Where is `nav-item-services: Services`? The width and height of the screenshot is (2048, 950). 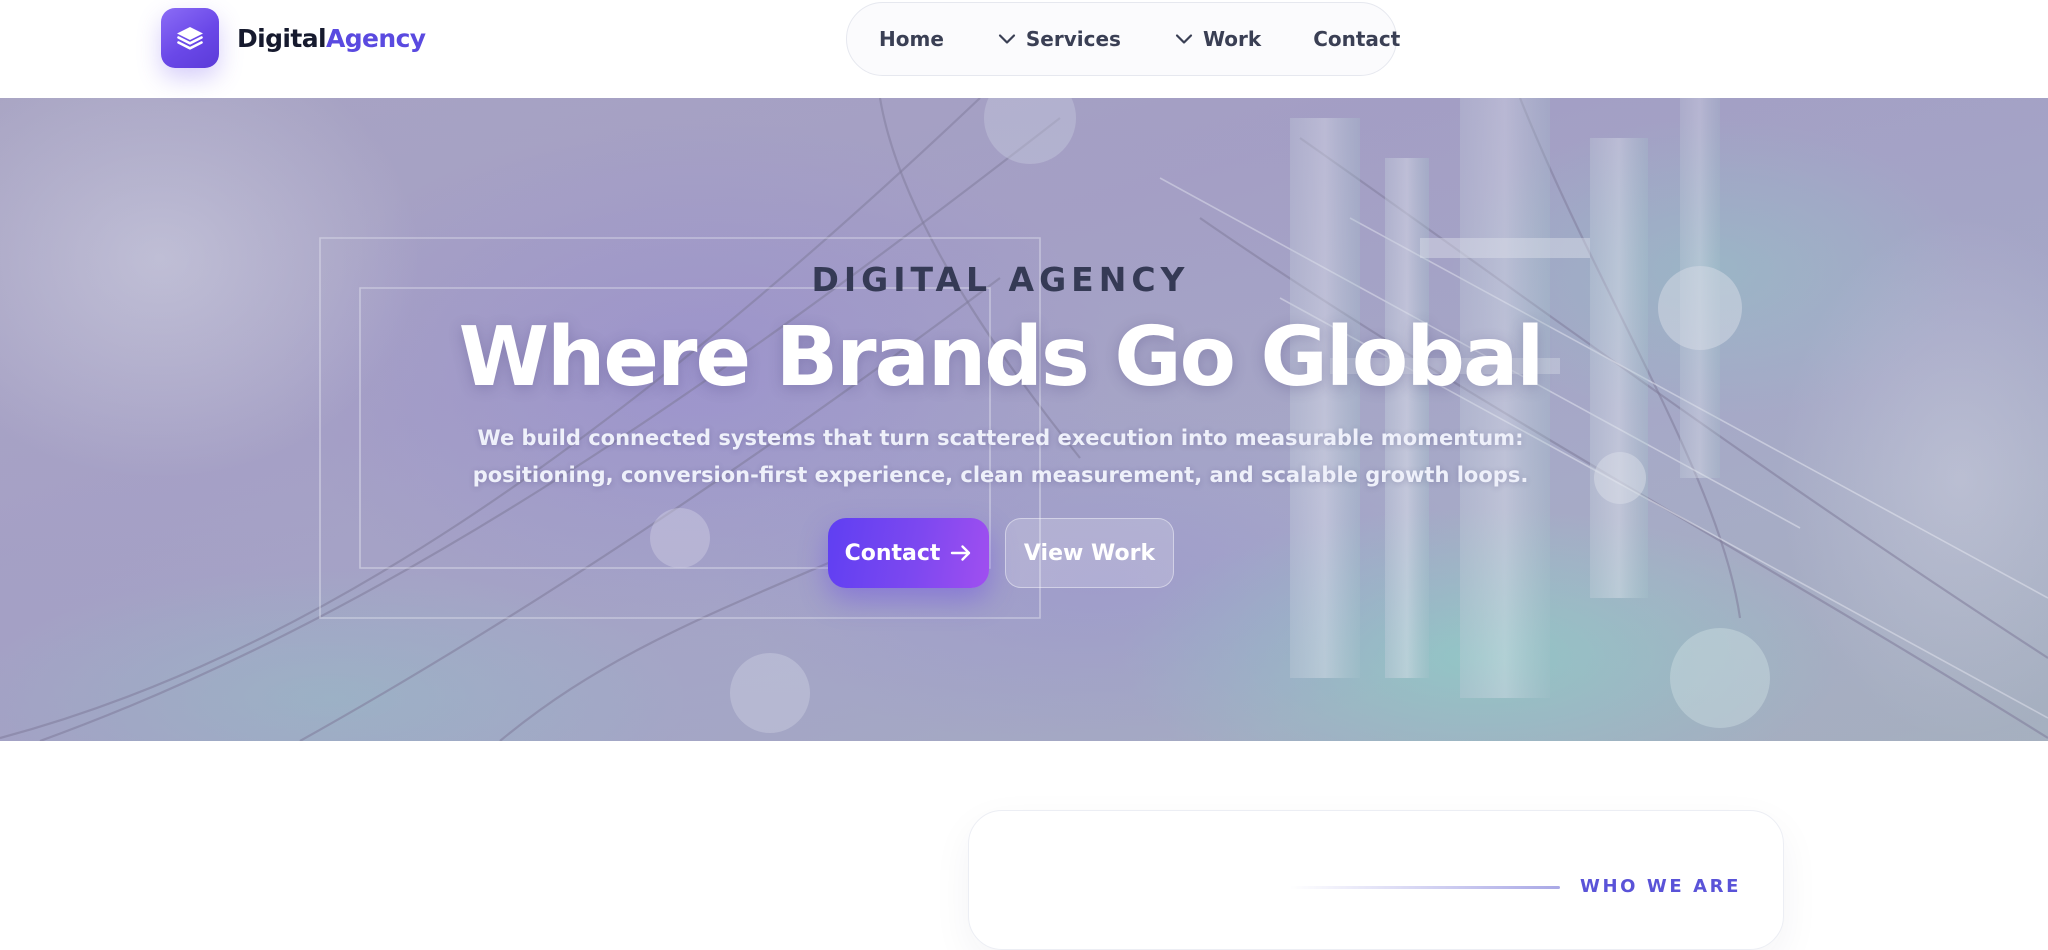
nav-item-services: Services is located at coordinates (1059, 39).